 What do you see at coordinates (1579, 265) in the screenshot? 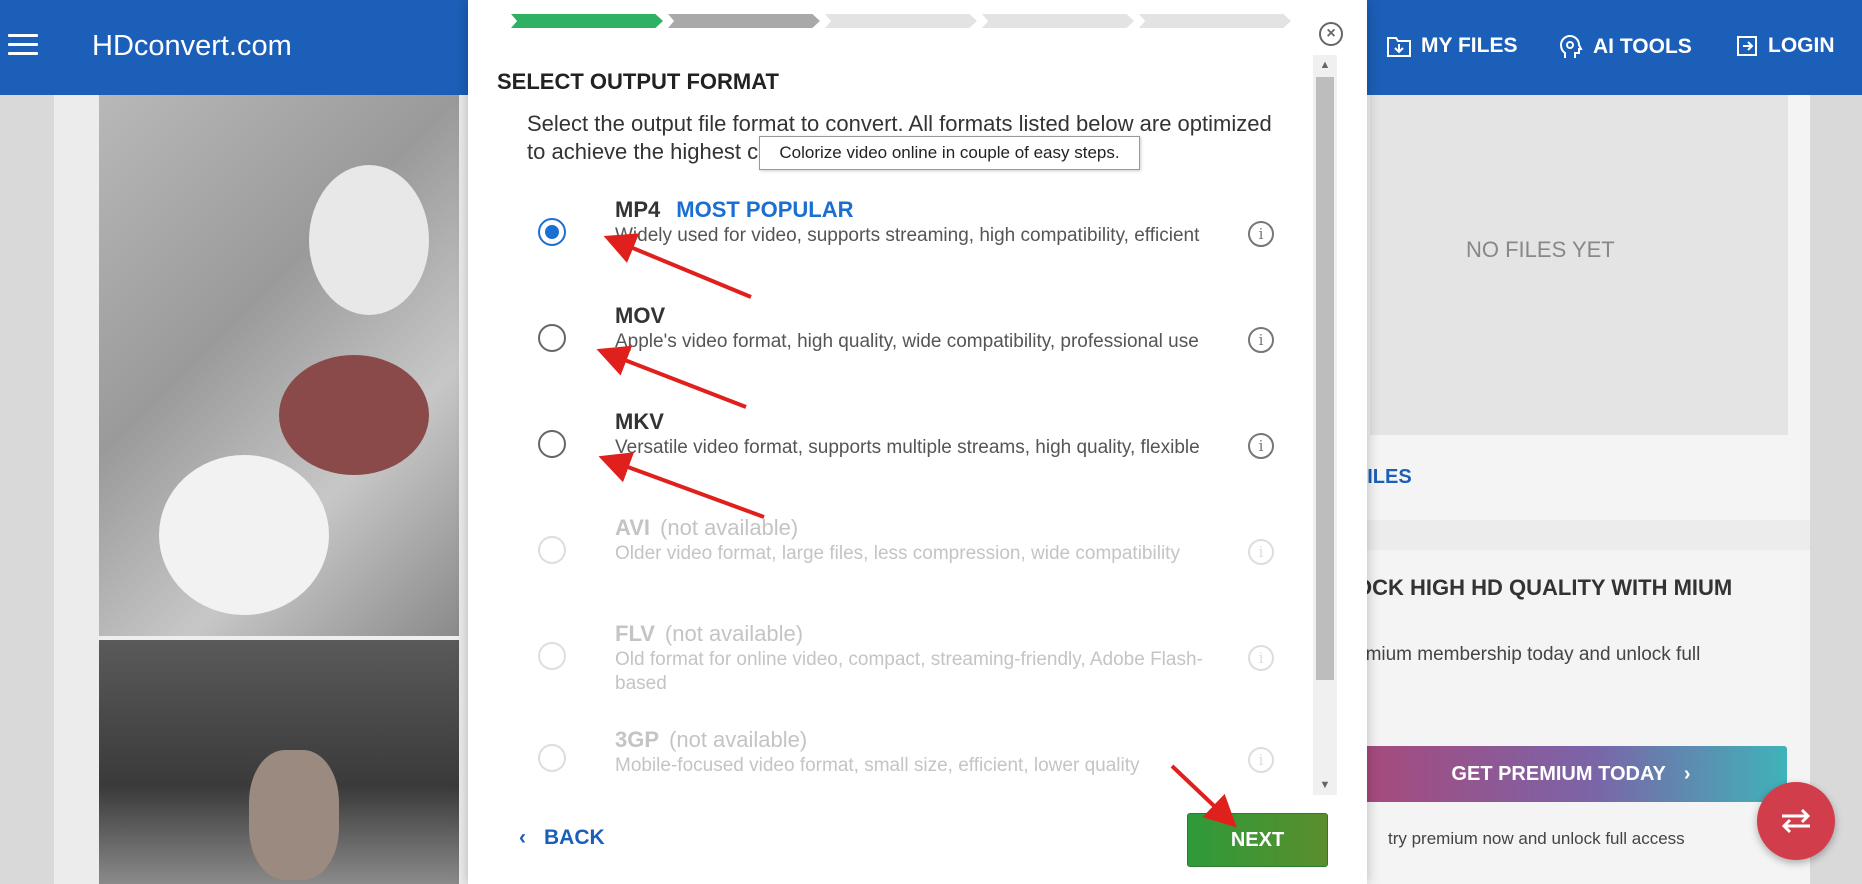
I see `files-dropzone` at bounding box center [1579, 265].